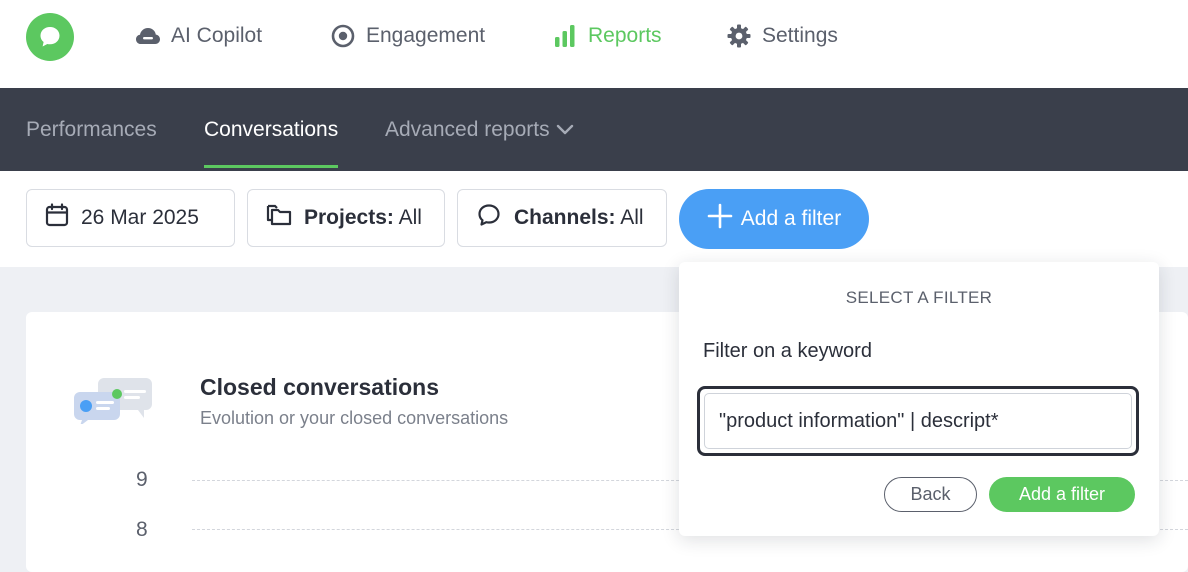 This screenshot has width=1188, height=572. I want to click on plus-icon, so click(720, 219).